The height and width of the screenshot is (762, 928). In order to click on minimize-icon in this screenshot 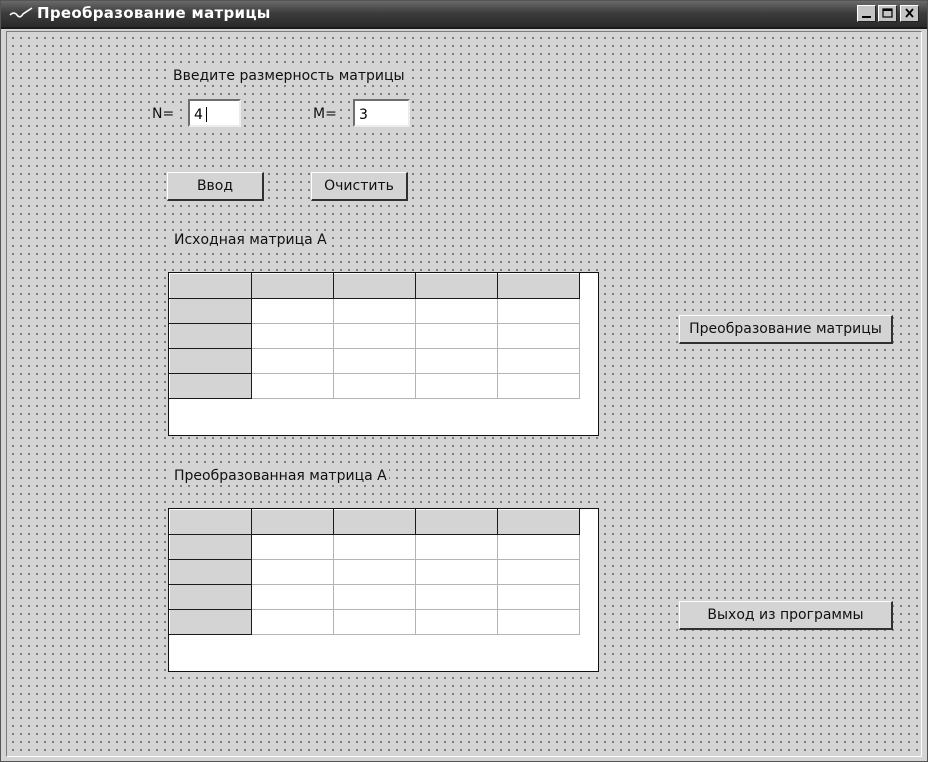, I will do `click(866, 17)`.